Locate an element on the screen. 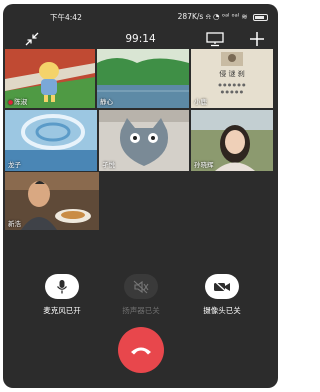 The height and width of the screenshot is (392, 320). screen-share-icon is located at coordinates (215, 39).